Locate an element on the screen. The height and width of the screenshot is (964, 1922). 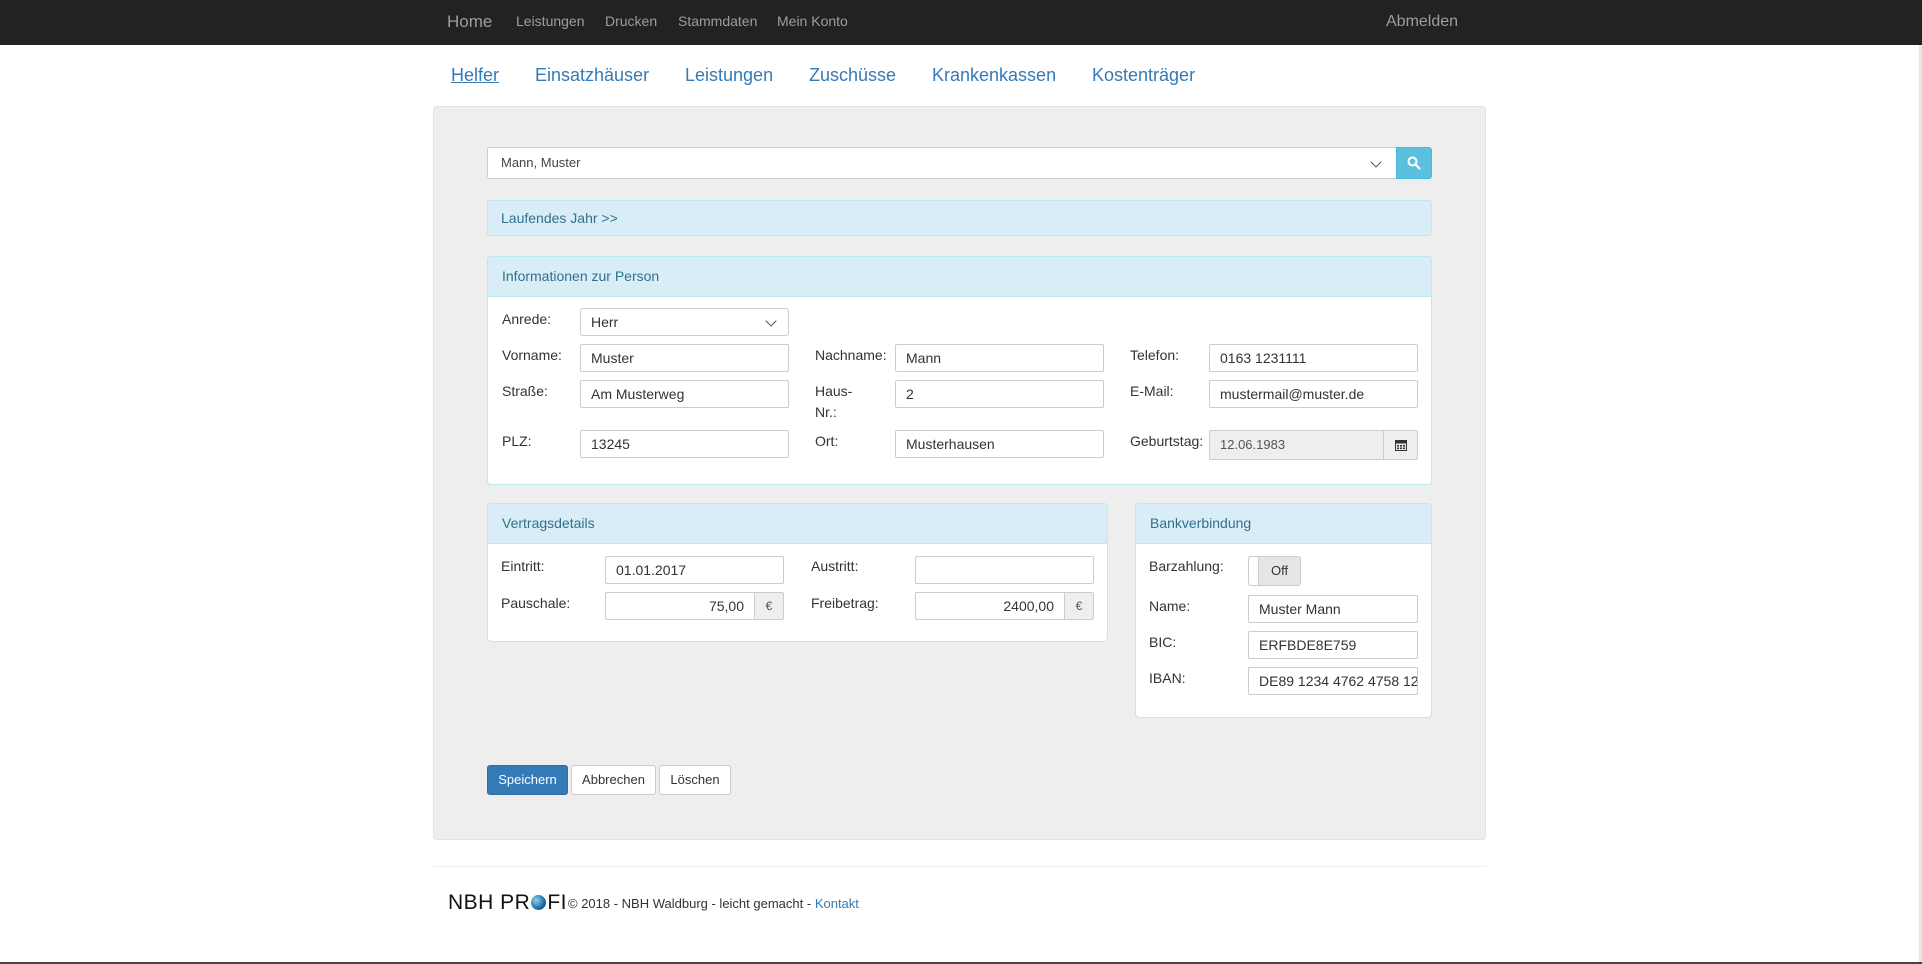
hausnr-label-line1: Haus- is located at coordinates (834, 391).